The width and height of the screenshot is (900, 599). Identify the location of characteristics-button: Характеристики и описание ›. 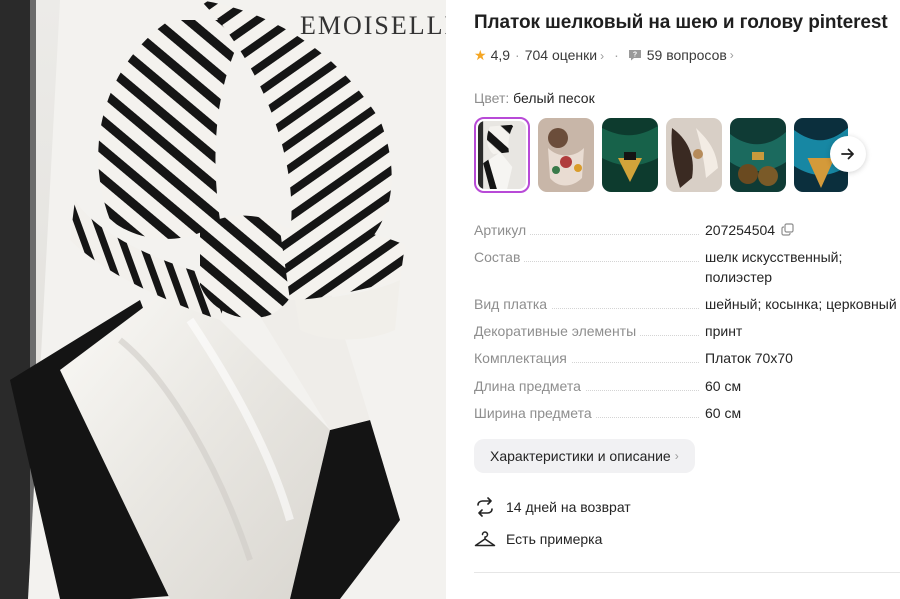
(584, 456).